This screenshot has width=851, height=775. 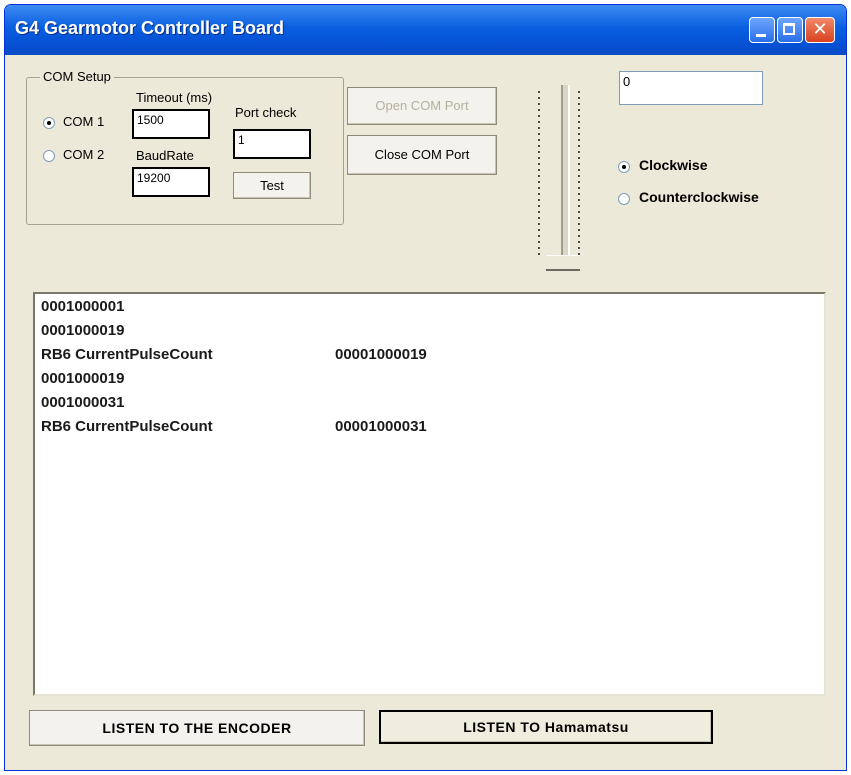 I want to click on close-button: ✕, so click(x=820, y=30).